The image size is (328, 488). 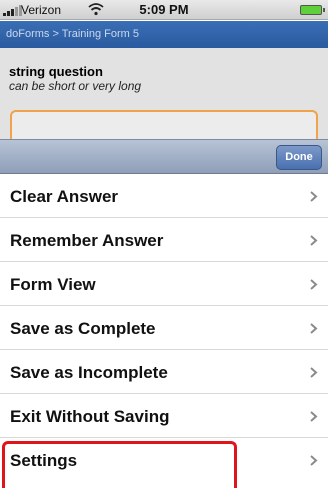 I want to click on menu-item-save-incomplete: Save as Incomplete, so click(x=164, y=372).